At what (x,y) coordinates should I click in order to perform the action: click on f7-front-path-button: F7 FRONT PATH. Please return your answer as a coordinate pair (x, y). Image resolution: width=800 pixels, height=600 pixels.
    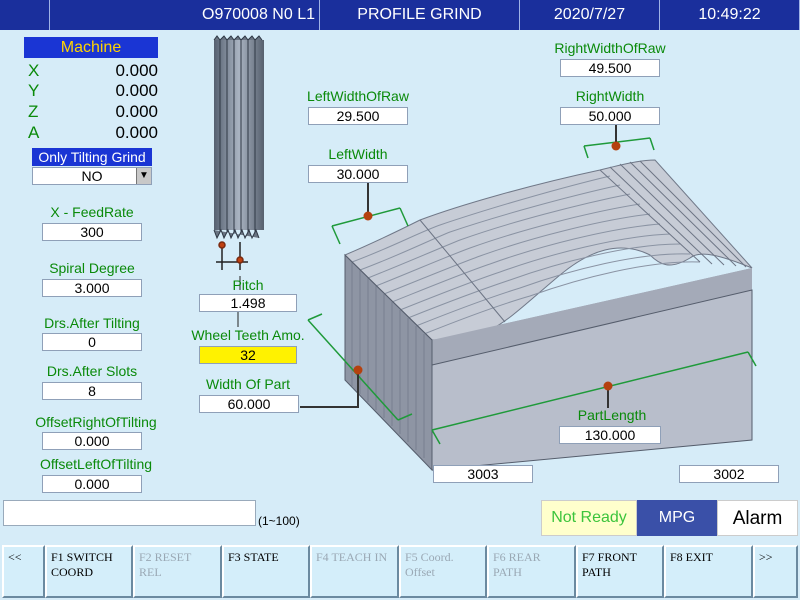
    Looking at the image, I should click on (620, 571).